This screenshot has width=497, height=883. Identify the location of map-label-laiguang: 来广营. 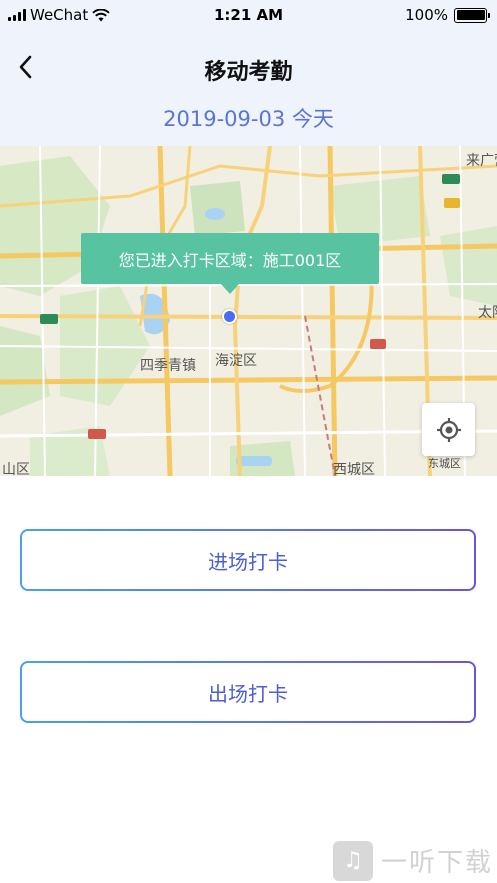
(481, 161).